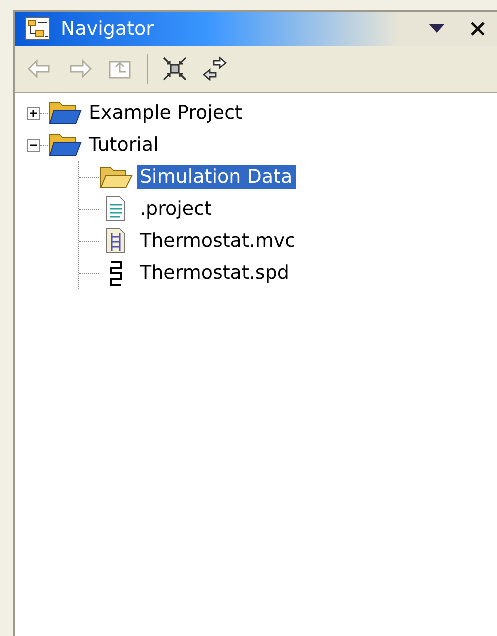  Describe the element at coordinates (214, 273) in the screenshot. I see `tree-item: Thermostat.spd` at that location.